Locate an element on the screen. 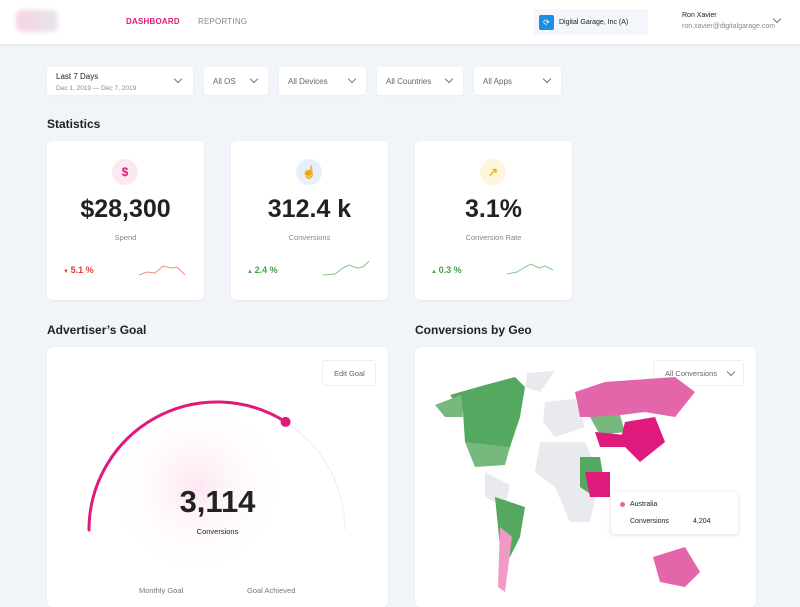 This screenshot has width=800, height=607. org-name: Digital Garage, Inc (A) is located at coordinates (594, 22).